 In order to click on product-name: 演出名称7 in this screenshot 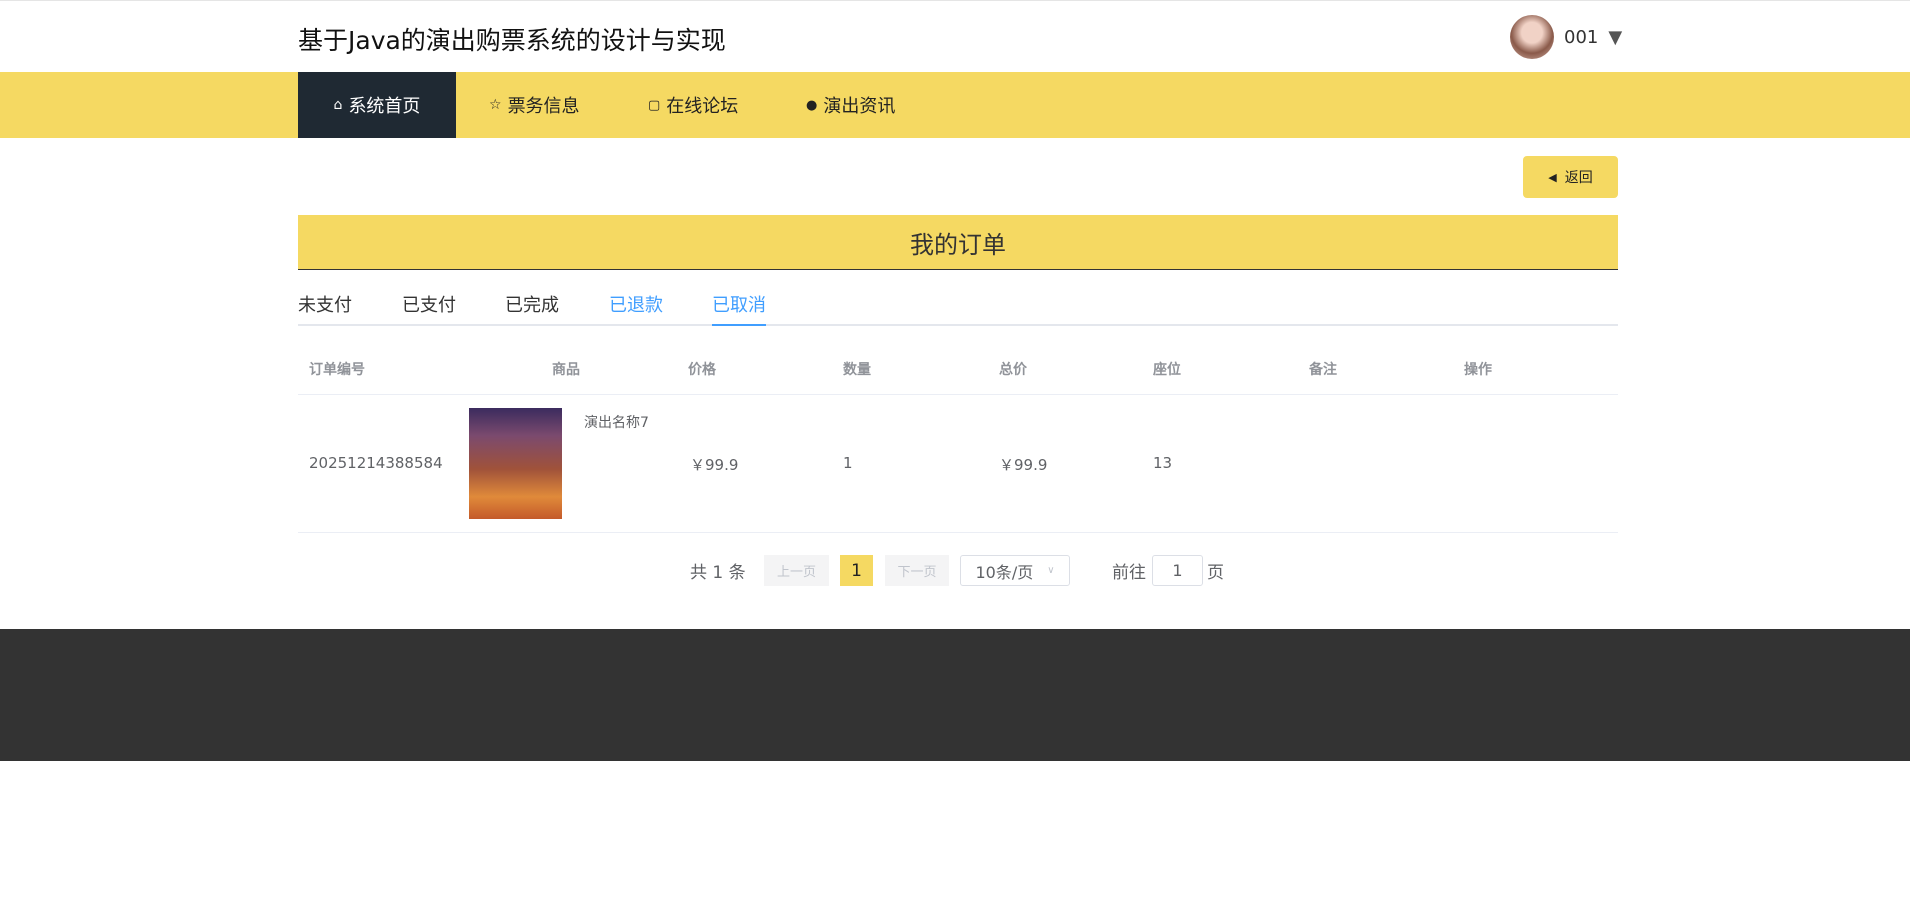, I will do `click(616, 423)`.